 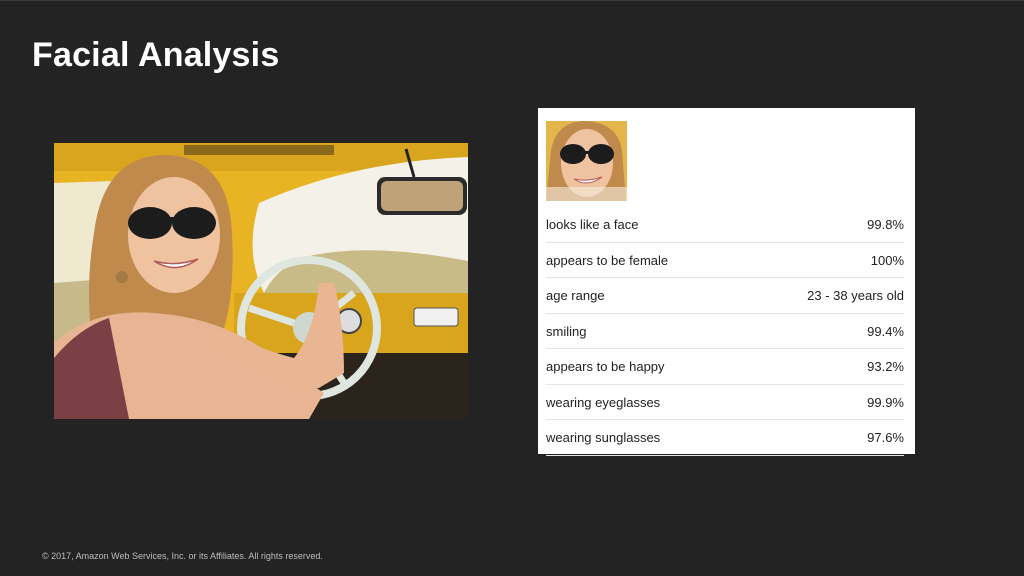 What do you see at coordinates (586, 161) in the screenshot?
I see `face-thumbnail` at bounding box center [586, 161].